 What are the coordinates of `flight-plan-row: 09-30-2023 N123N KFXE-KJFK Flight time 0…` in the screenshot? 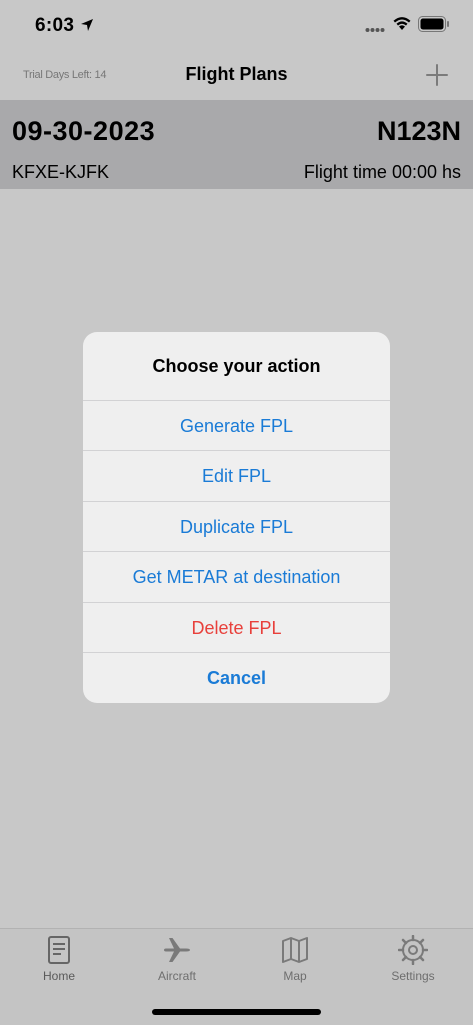 It's located at (236, 144).